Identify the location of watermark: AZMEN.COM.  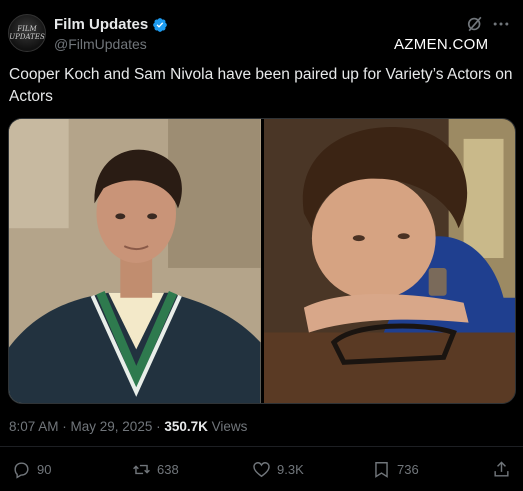
(441, 44).